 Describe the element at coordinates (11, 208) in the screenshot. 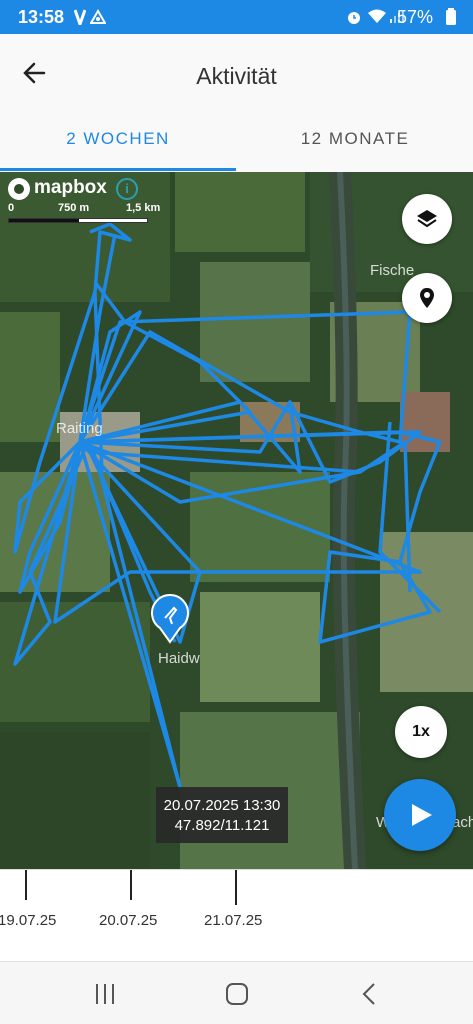

I see `scale-label-zero: 0` at that location.